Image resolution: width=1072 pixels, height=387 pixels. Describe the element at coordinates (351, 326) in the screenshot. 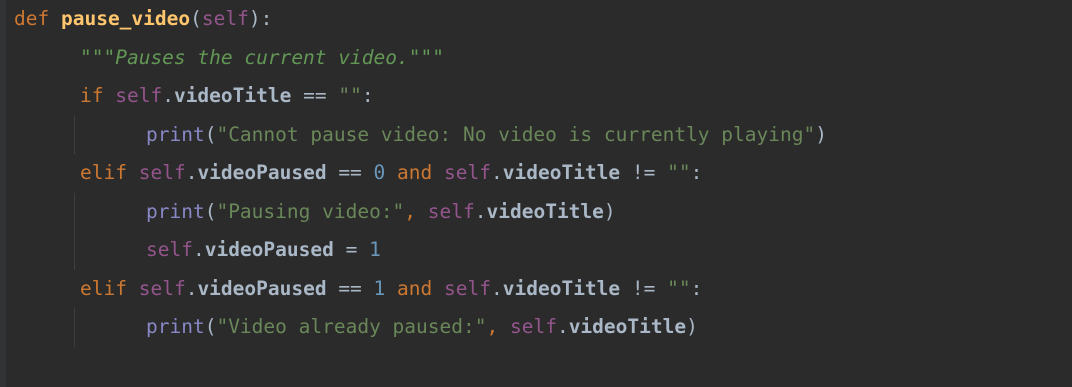

I see `token-str: "Video already paused:"` at that location.